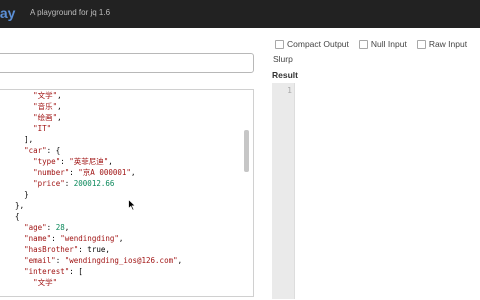  I want to click on compact-output-option: Compact Output, so click(312, 44).